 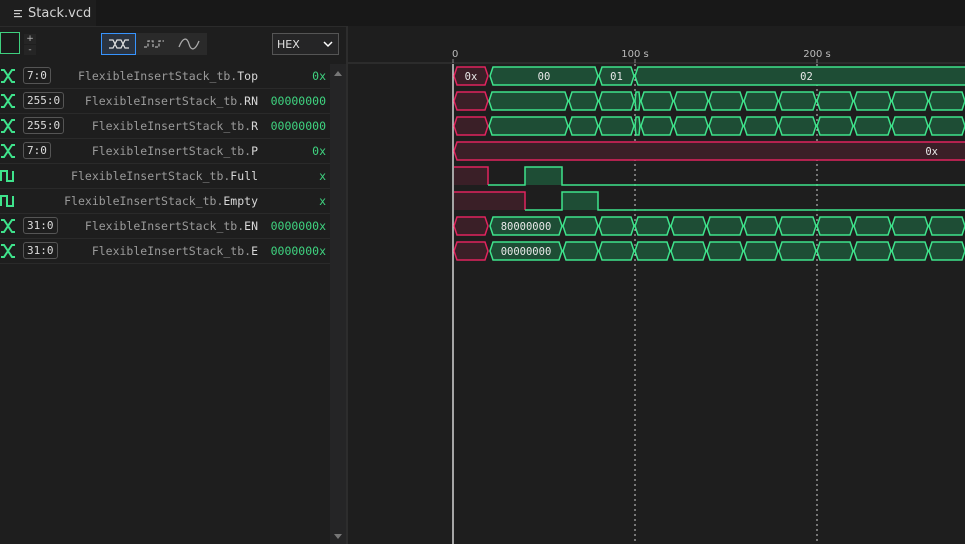 I want to click on scroll-down-icon, so click(x=338, y=537).